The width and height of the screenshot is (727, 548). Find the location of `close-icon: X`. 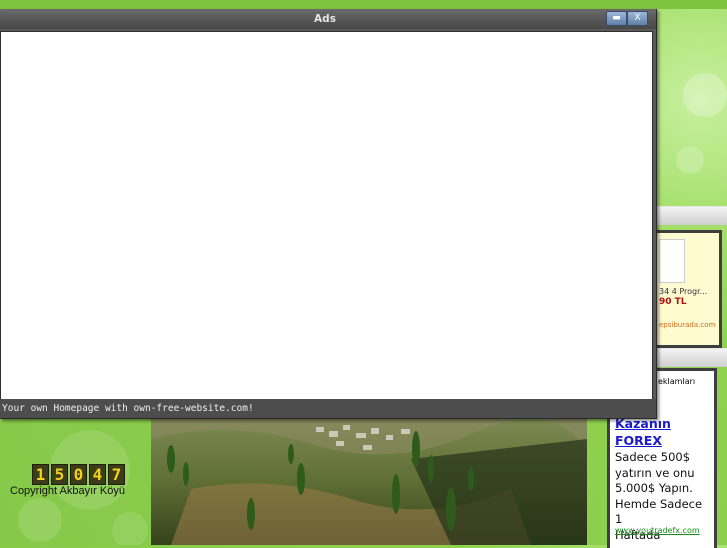

close-icon: X is located at coordinates (637, 18).